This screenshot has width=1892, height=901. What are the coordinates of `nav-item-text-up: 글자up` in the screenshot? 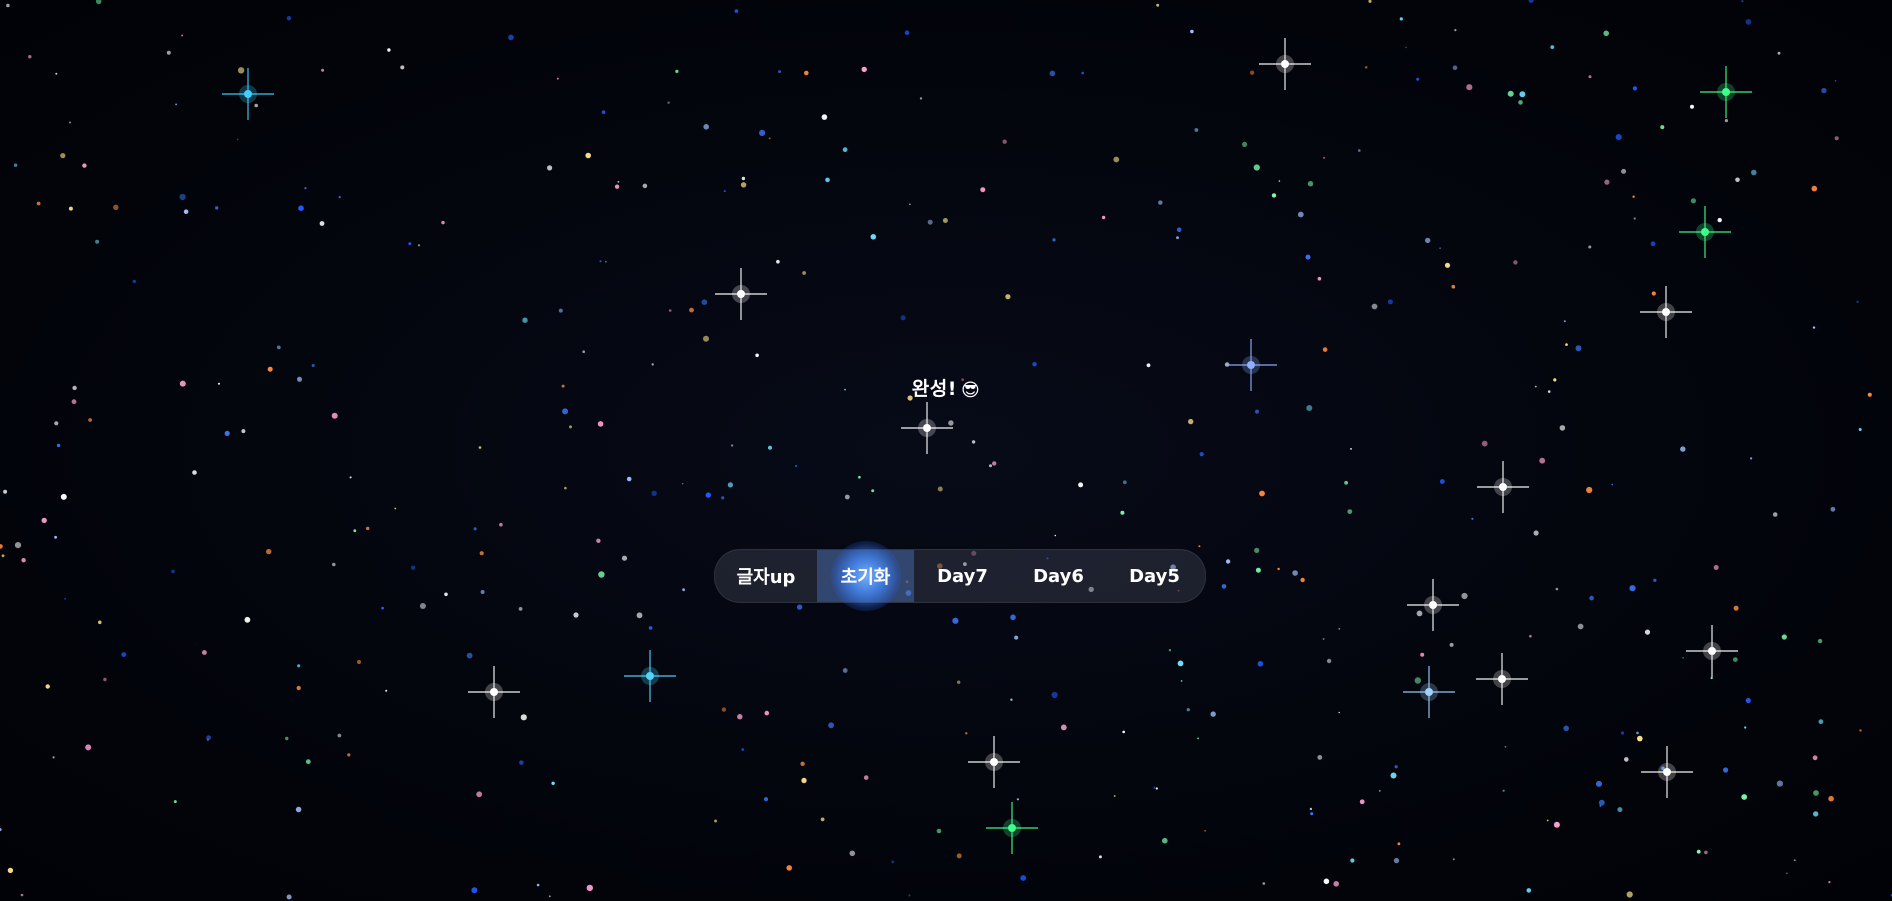 It's located at (766, 576).